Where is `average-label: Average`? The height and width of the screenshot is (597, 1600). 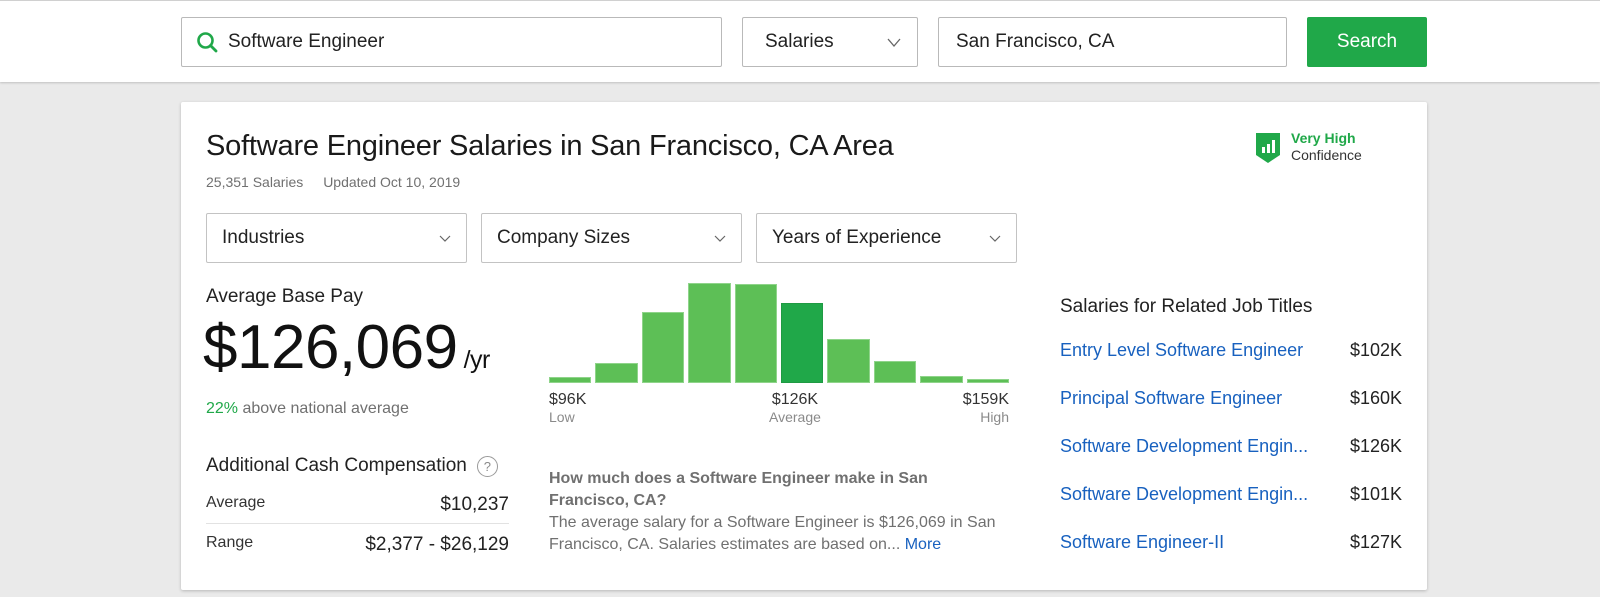 average-label: Average is located at coordinates (795, 417).